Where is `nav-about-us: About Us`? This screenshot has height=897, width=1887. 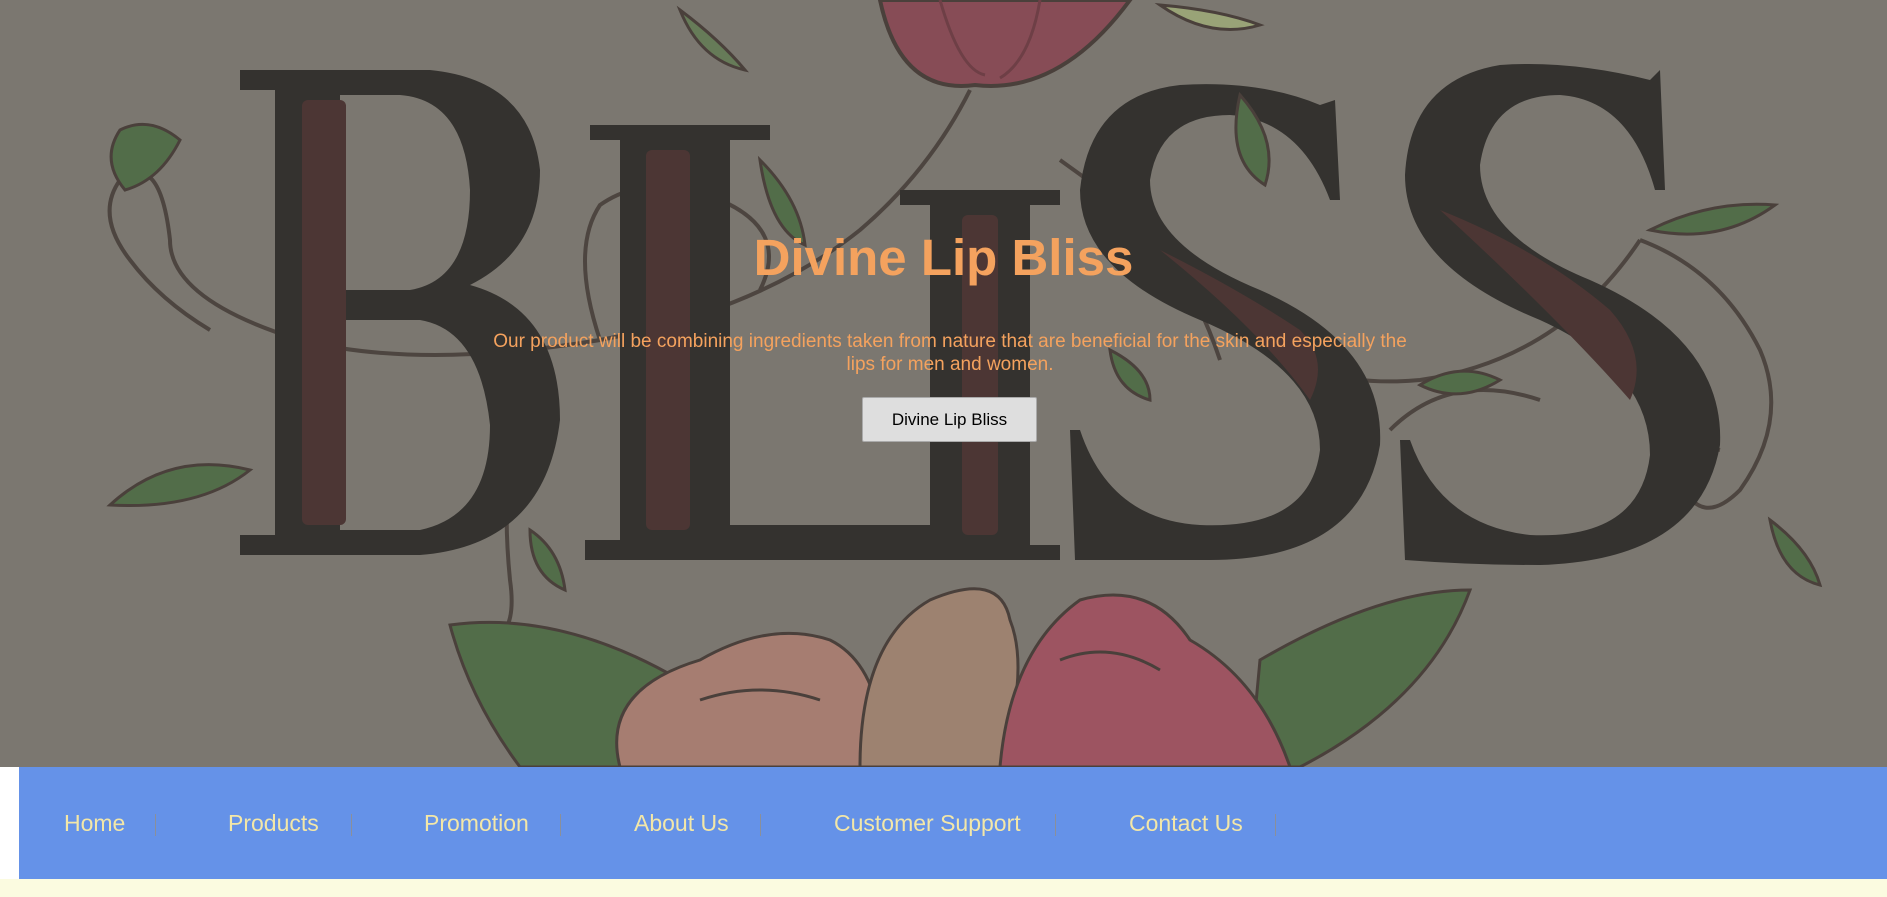
nav-about-us: About Us is located at coordinates (681, 823).